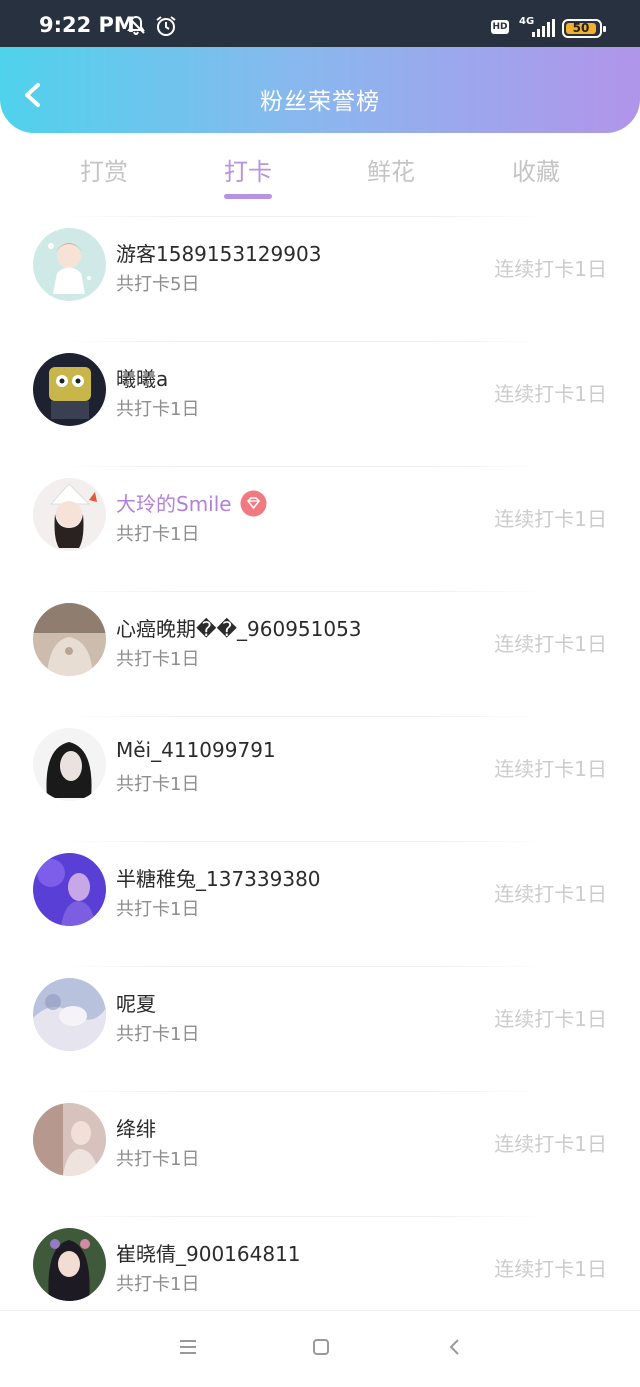 This screenshot has width=640, height=1387. I want to click on header: 9:22 PM HD 4G 50 粉丝荣誉榜, so click(320, 66).